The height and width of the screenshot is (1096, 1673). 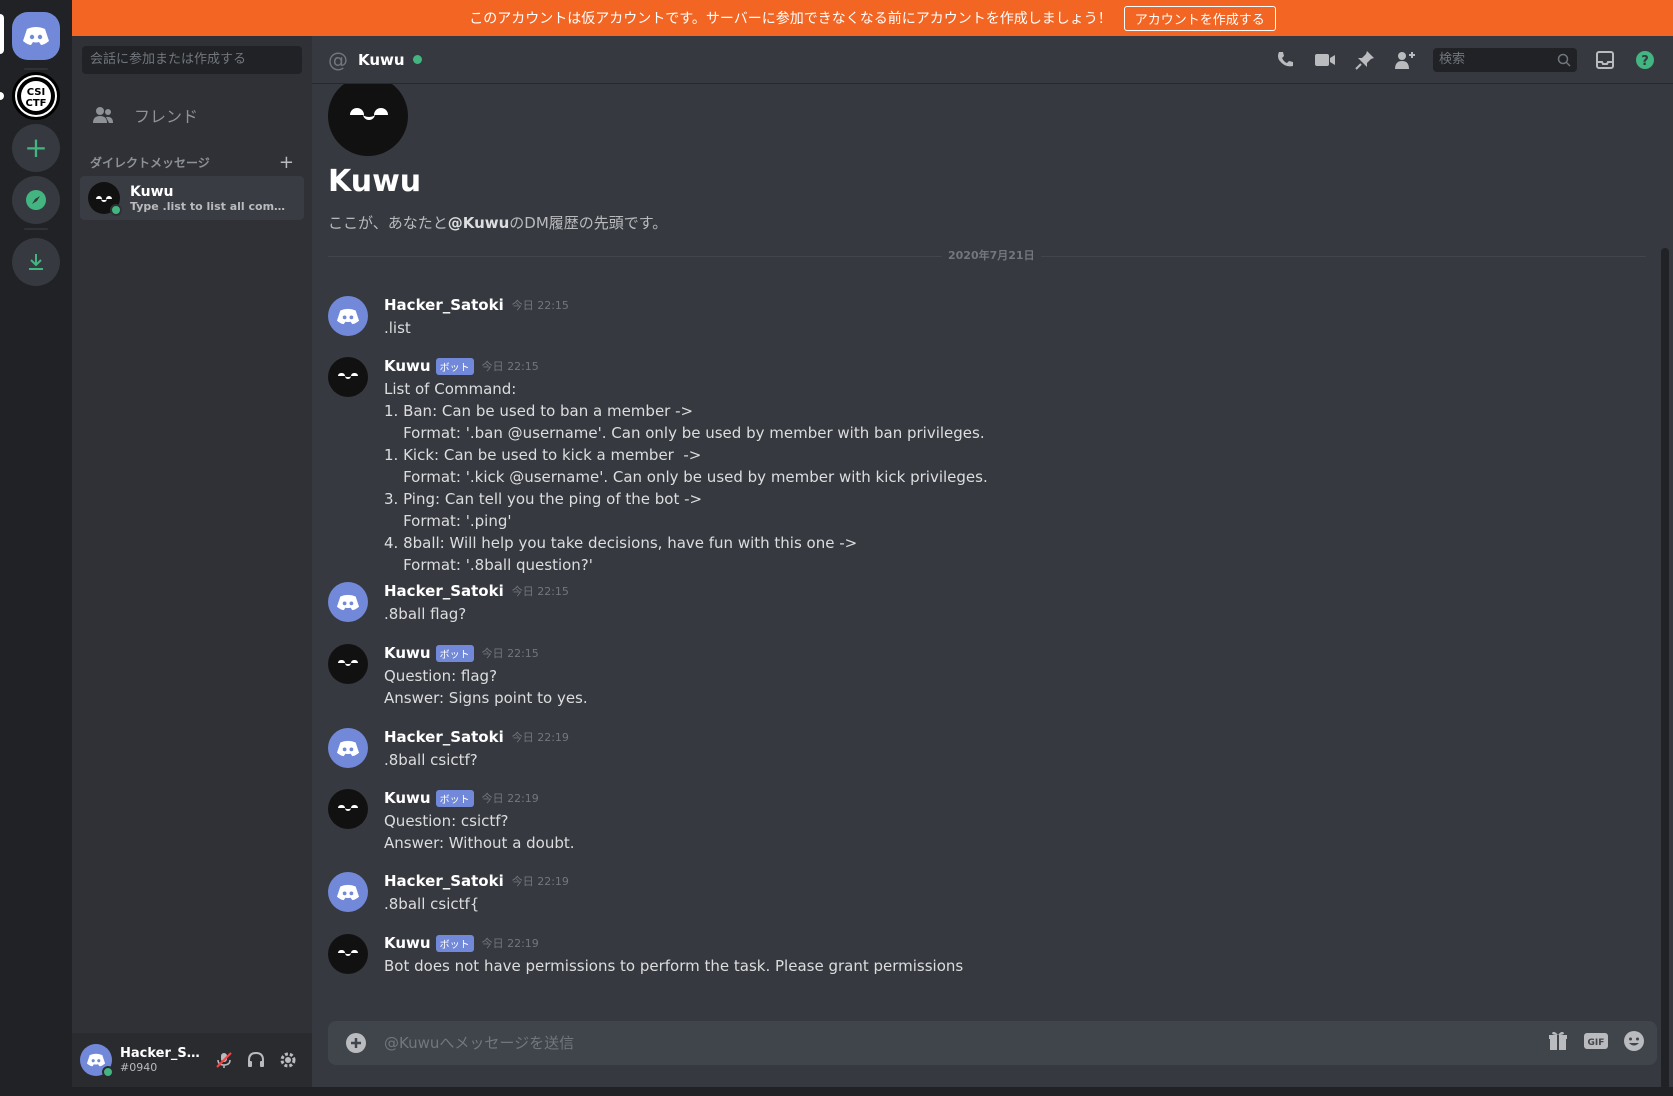 I want to click on gift-icon, so click(x=1558, y=1043).